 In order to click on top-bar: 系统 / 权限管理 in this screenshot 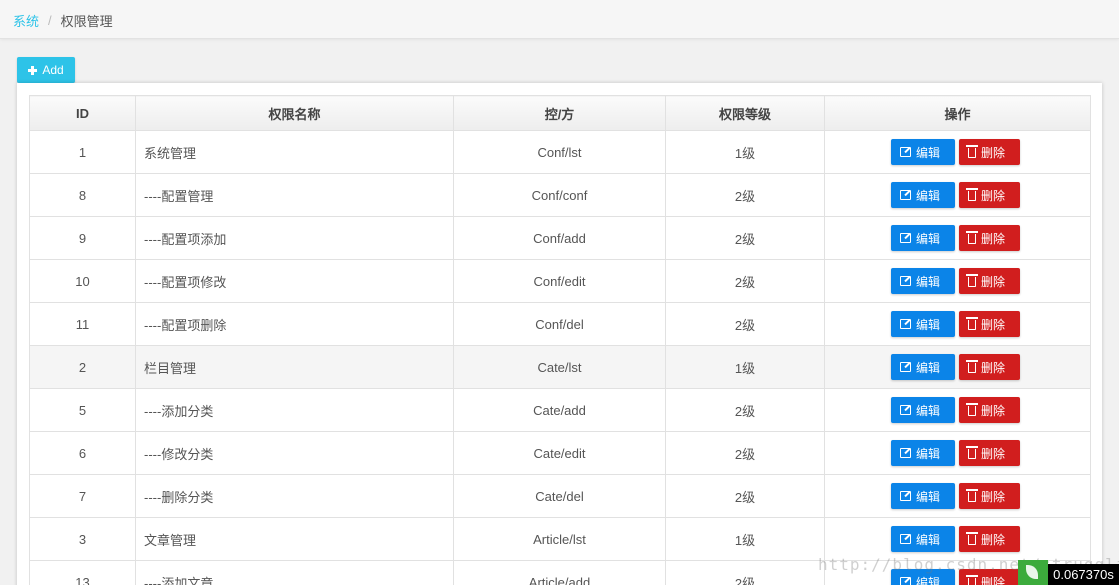, I will do `click(559, 19)`.